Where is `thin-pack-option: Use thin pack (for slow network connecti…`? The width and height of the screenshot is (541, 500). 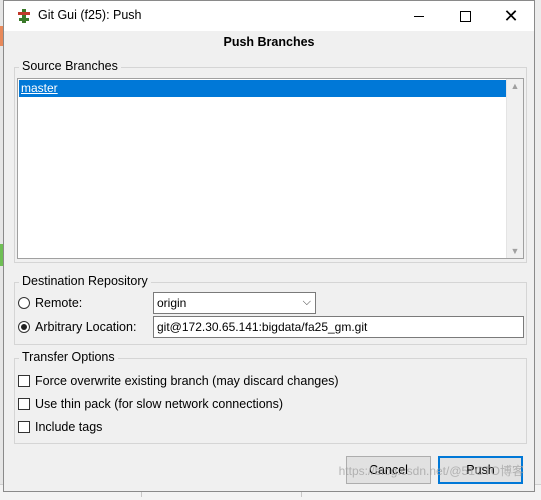 thin-pack-option: Use thin pack (for slow network connecti… is located at coordinates (150, 404).